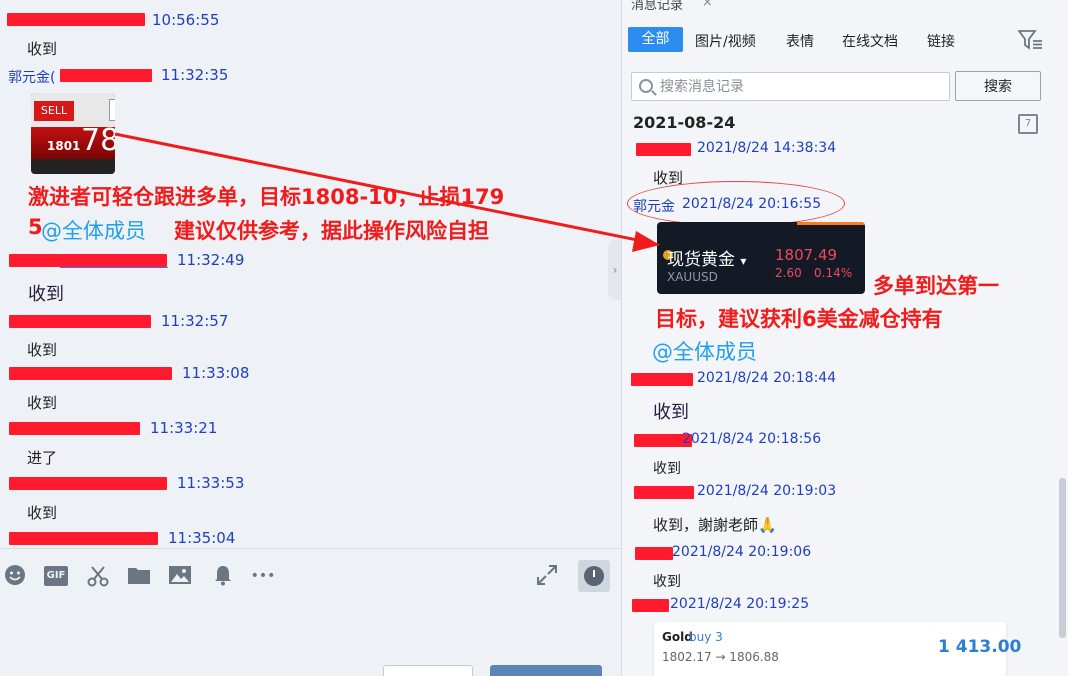 Image resolution: width=1068 pixels, height=676 pixels. I want to click on annotation-line: 目标，建议获利6美金减仓持有, so click(799, 319).